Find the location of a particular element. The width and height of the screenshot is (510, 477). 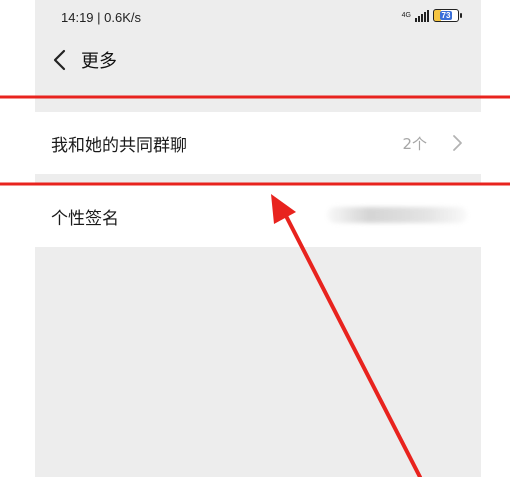

signature-label: 个性签名 is located at coordinates (85, 219).